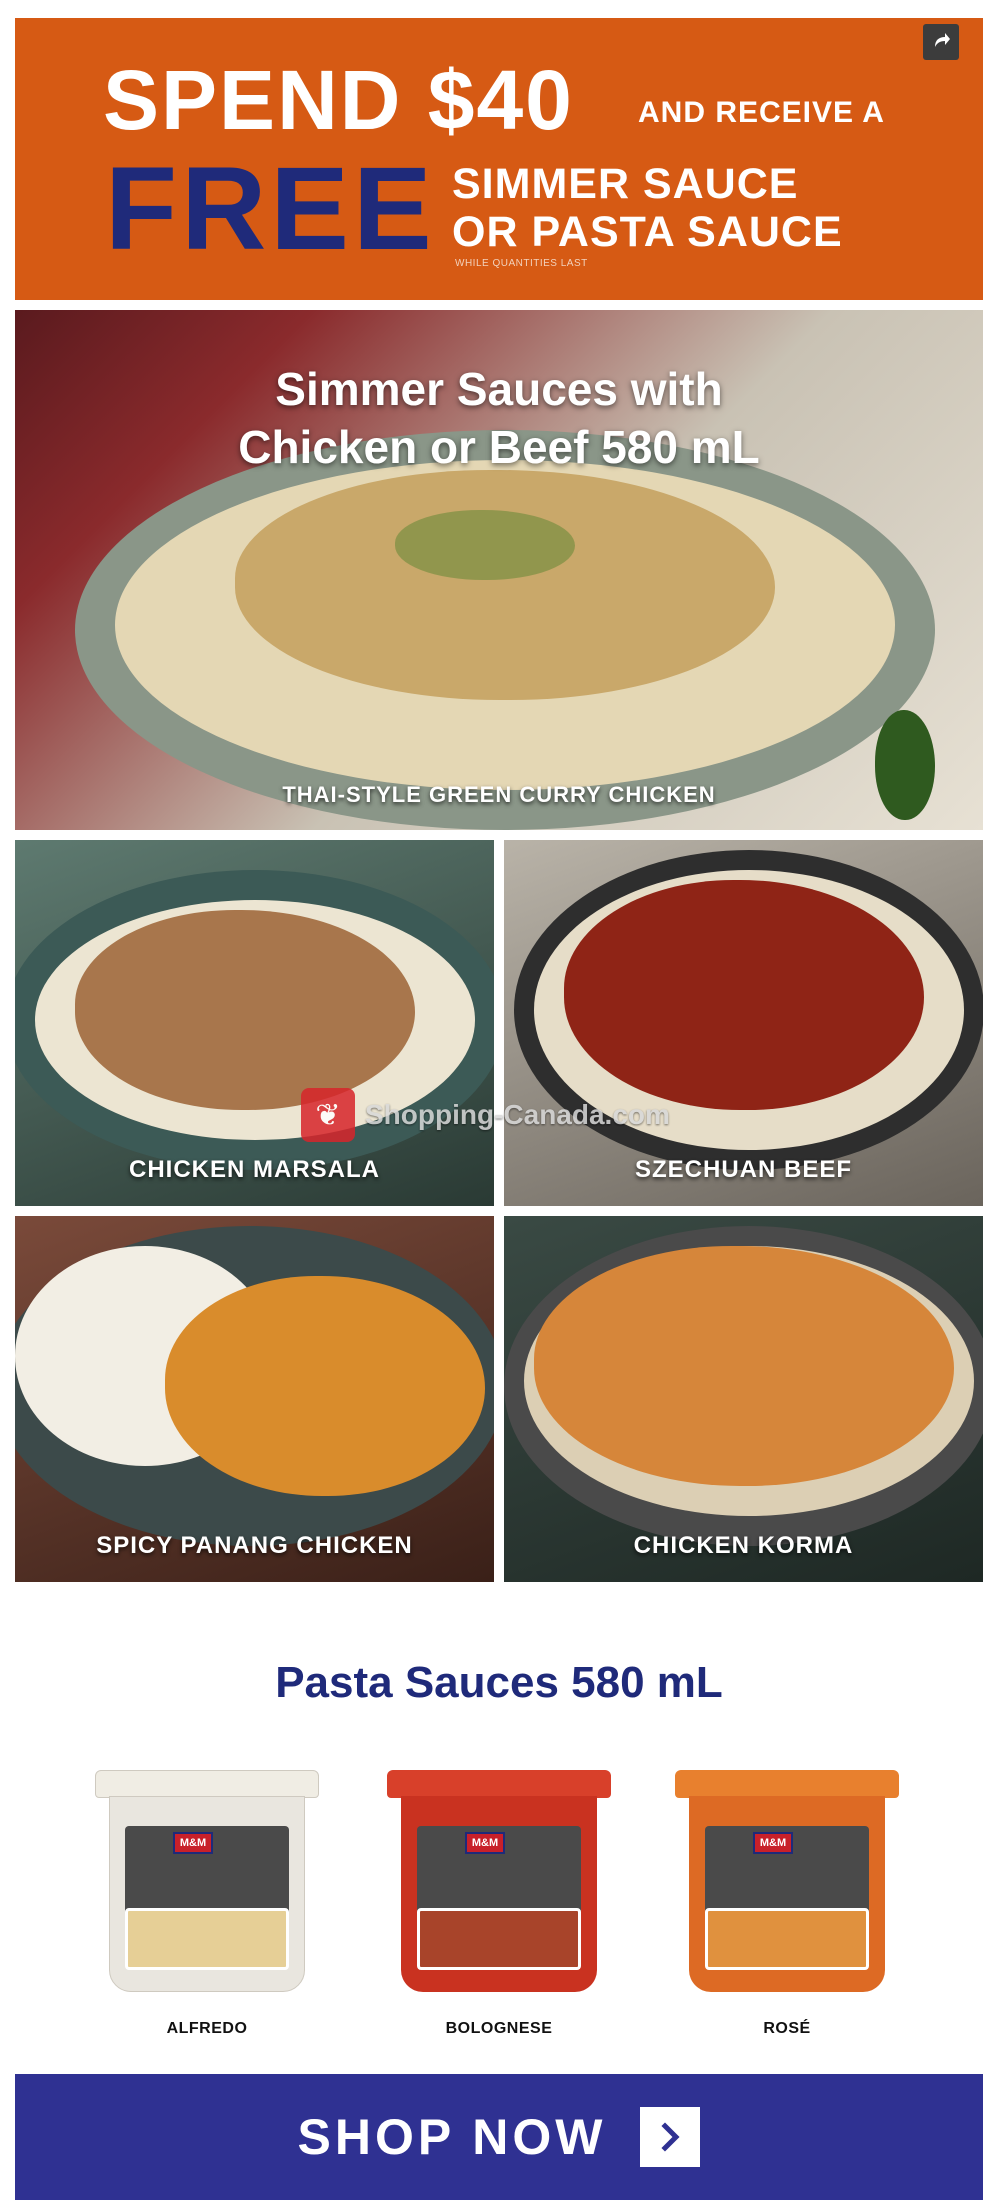  I want to click on share-arrow-icon, so click(942, 40).